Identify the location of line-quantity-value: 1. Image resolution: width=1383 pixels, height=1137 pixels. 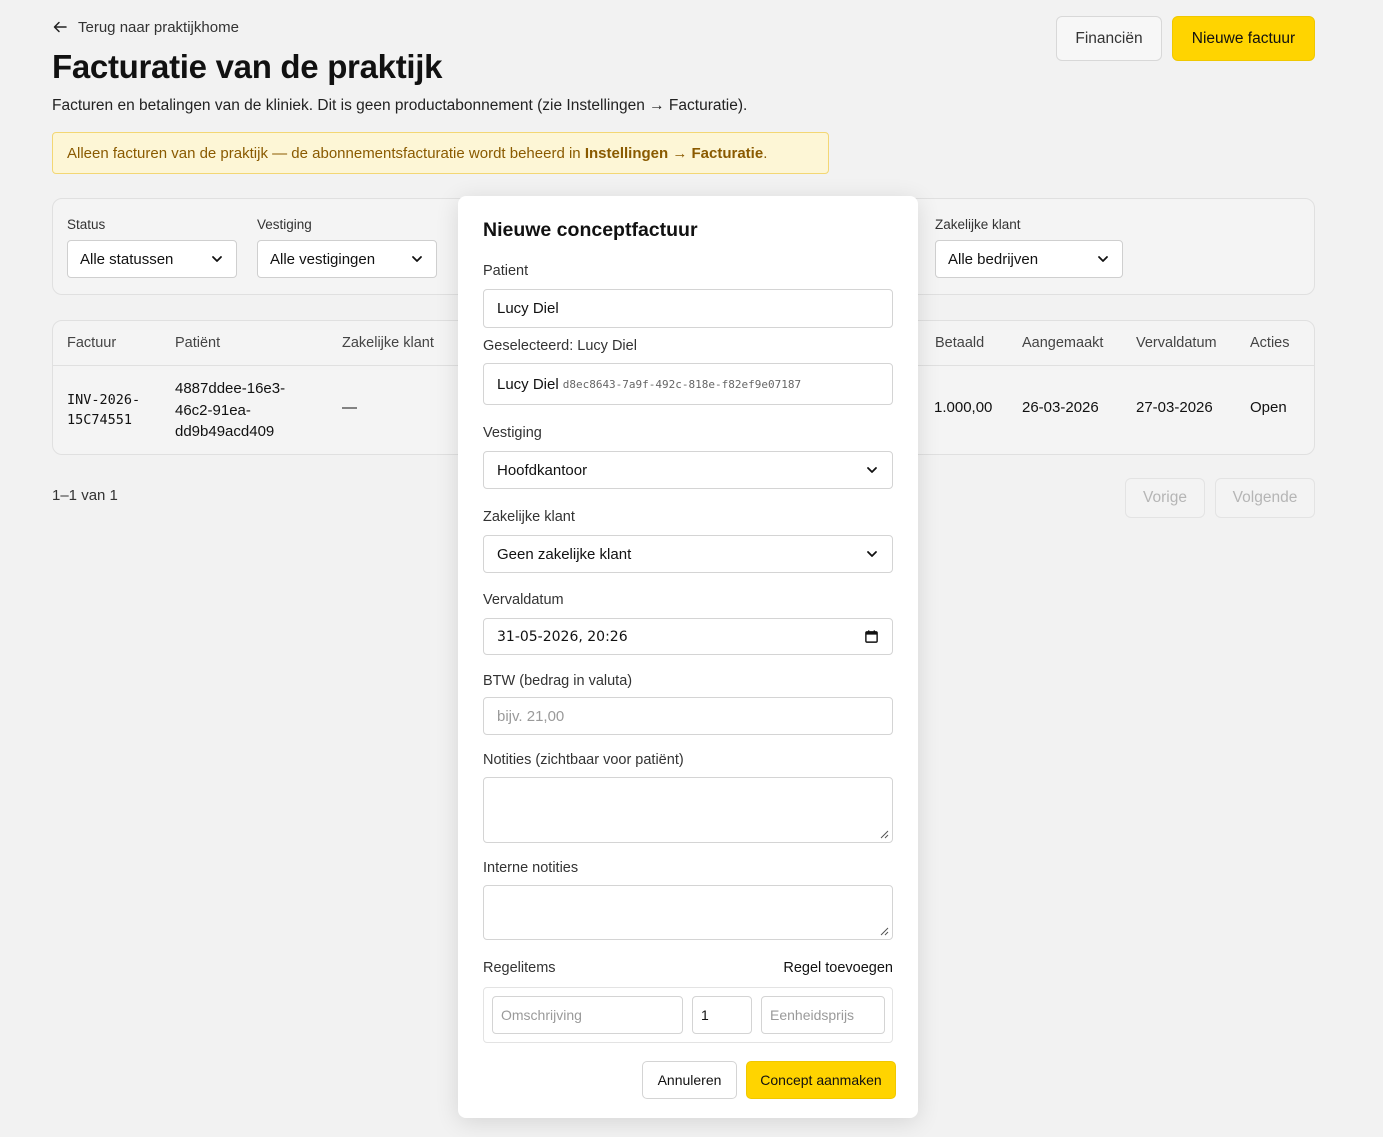
(705, 1015).